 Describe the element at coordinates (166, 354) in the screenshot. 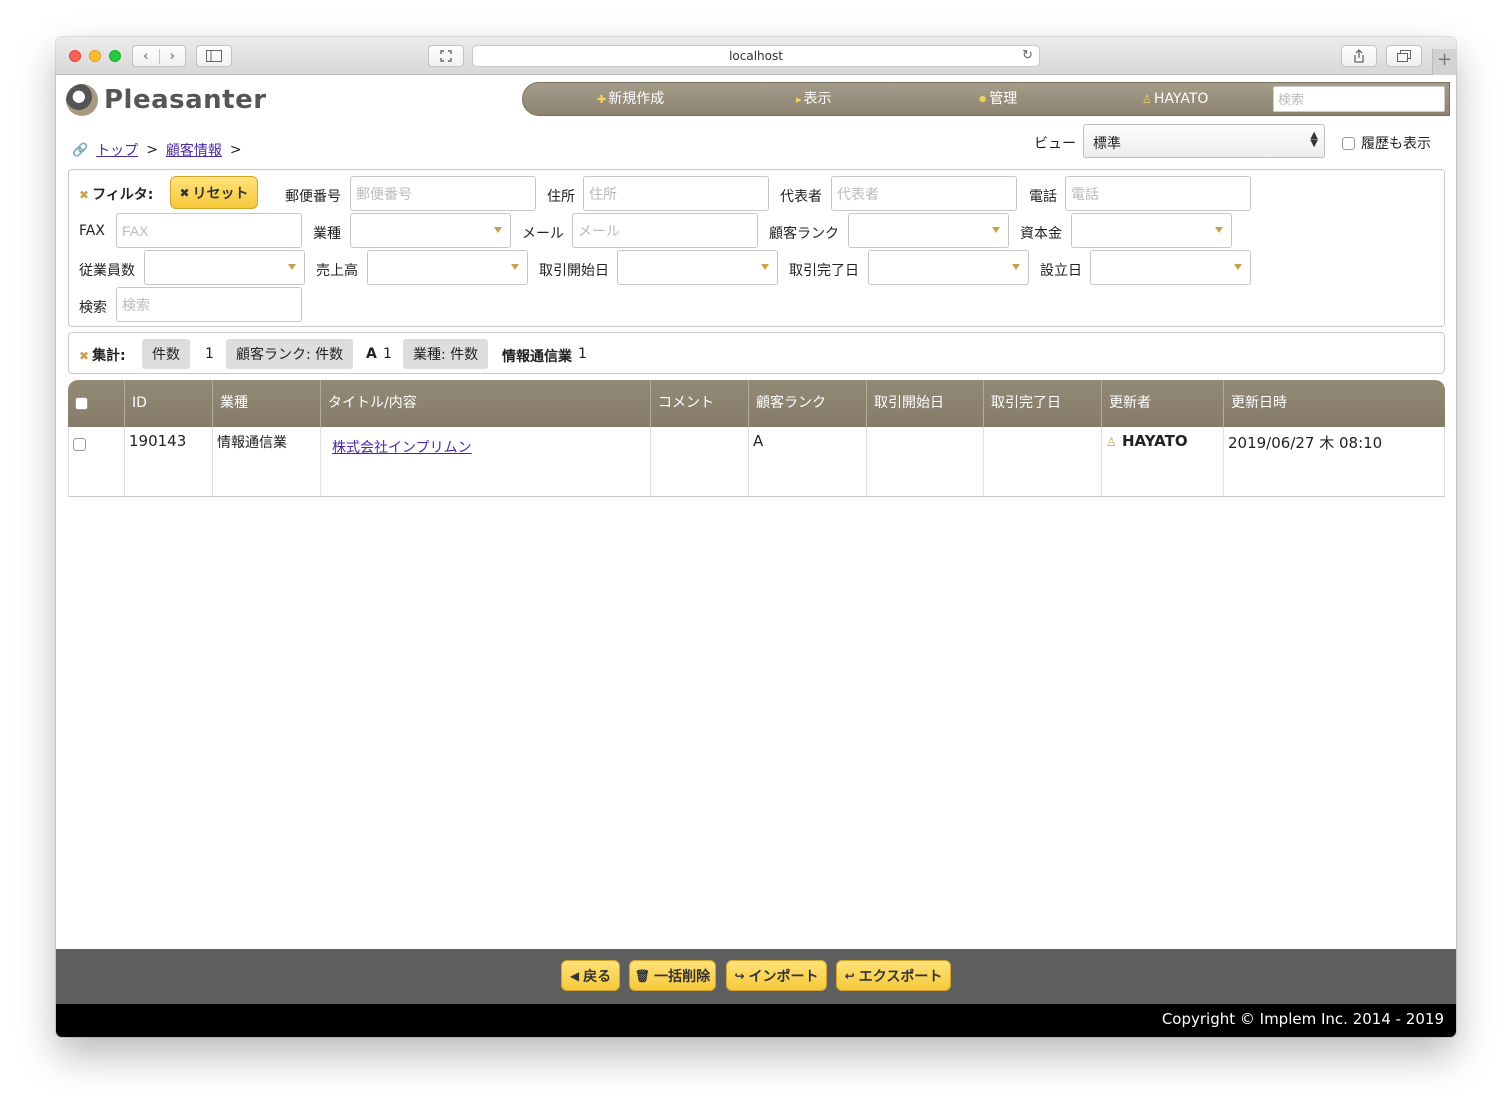

I see `aggregate-count-chip: 件数` at that location.